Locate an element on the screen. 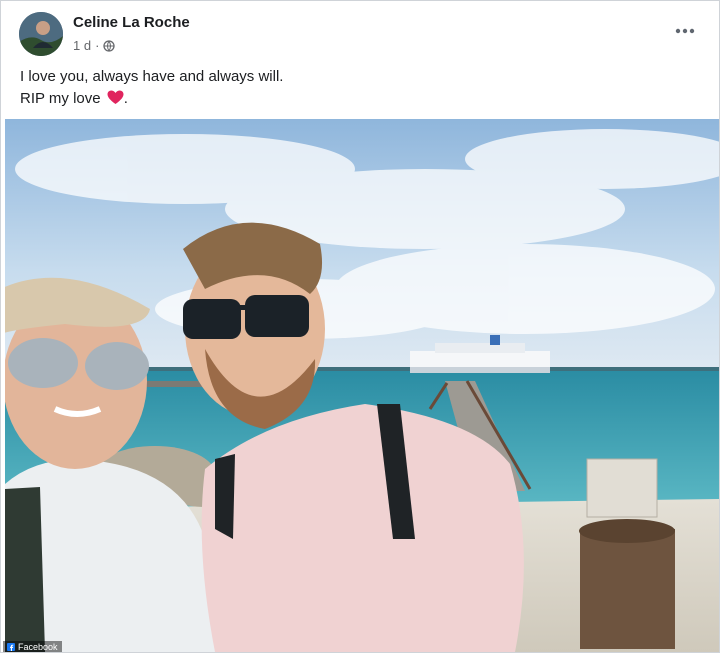 The image size is (720, 653). post-meta: 1 d · is located at coordinates (94, 45).